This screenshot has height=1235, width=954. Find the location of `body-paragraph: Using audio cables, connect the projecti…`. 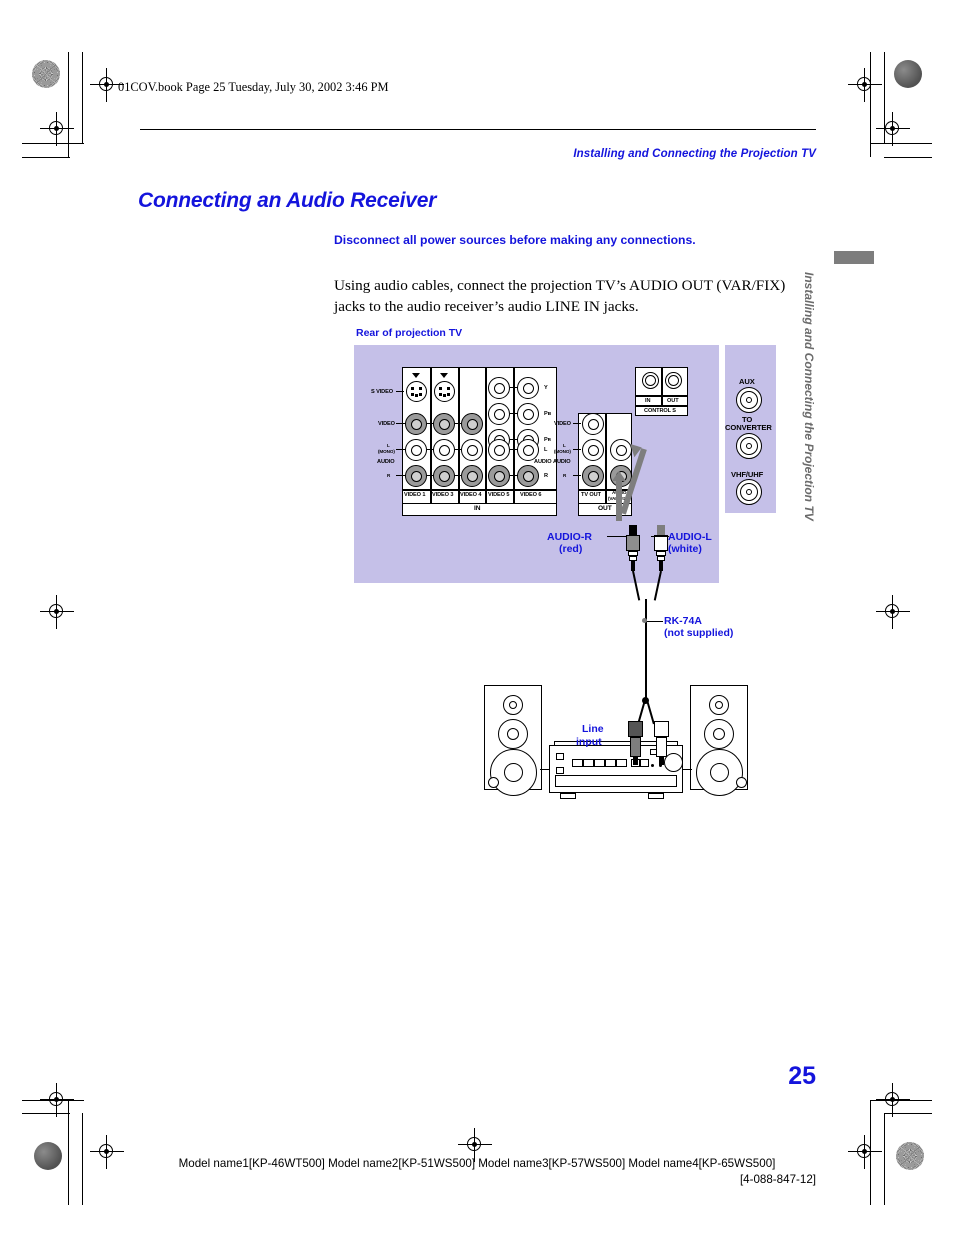

body-paragraph: Using audio cables, connect the projecti… is located at coordinates (560, 296).